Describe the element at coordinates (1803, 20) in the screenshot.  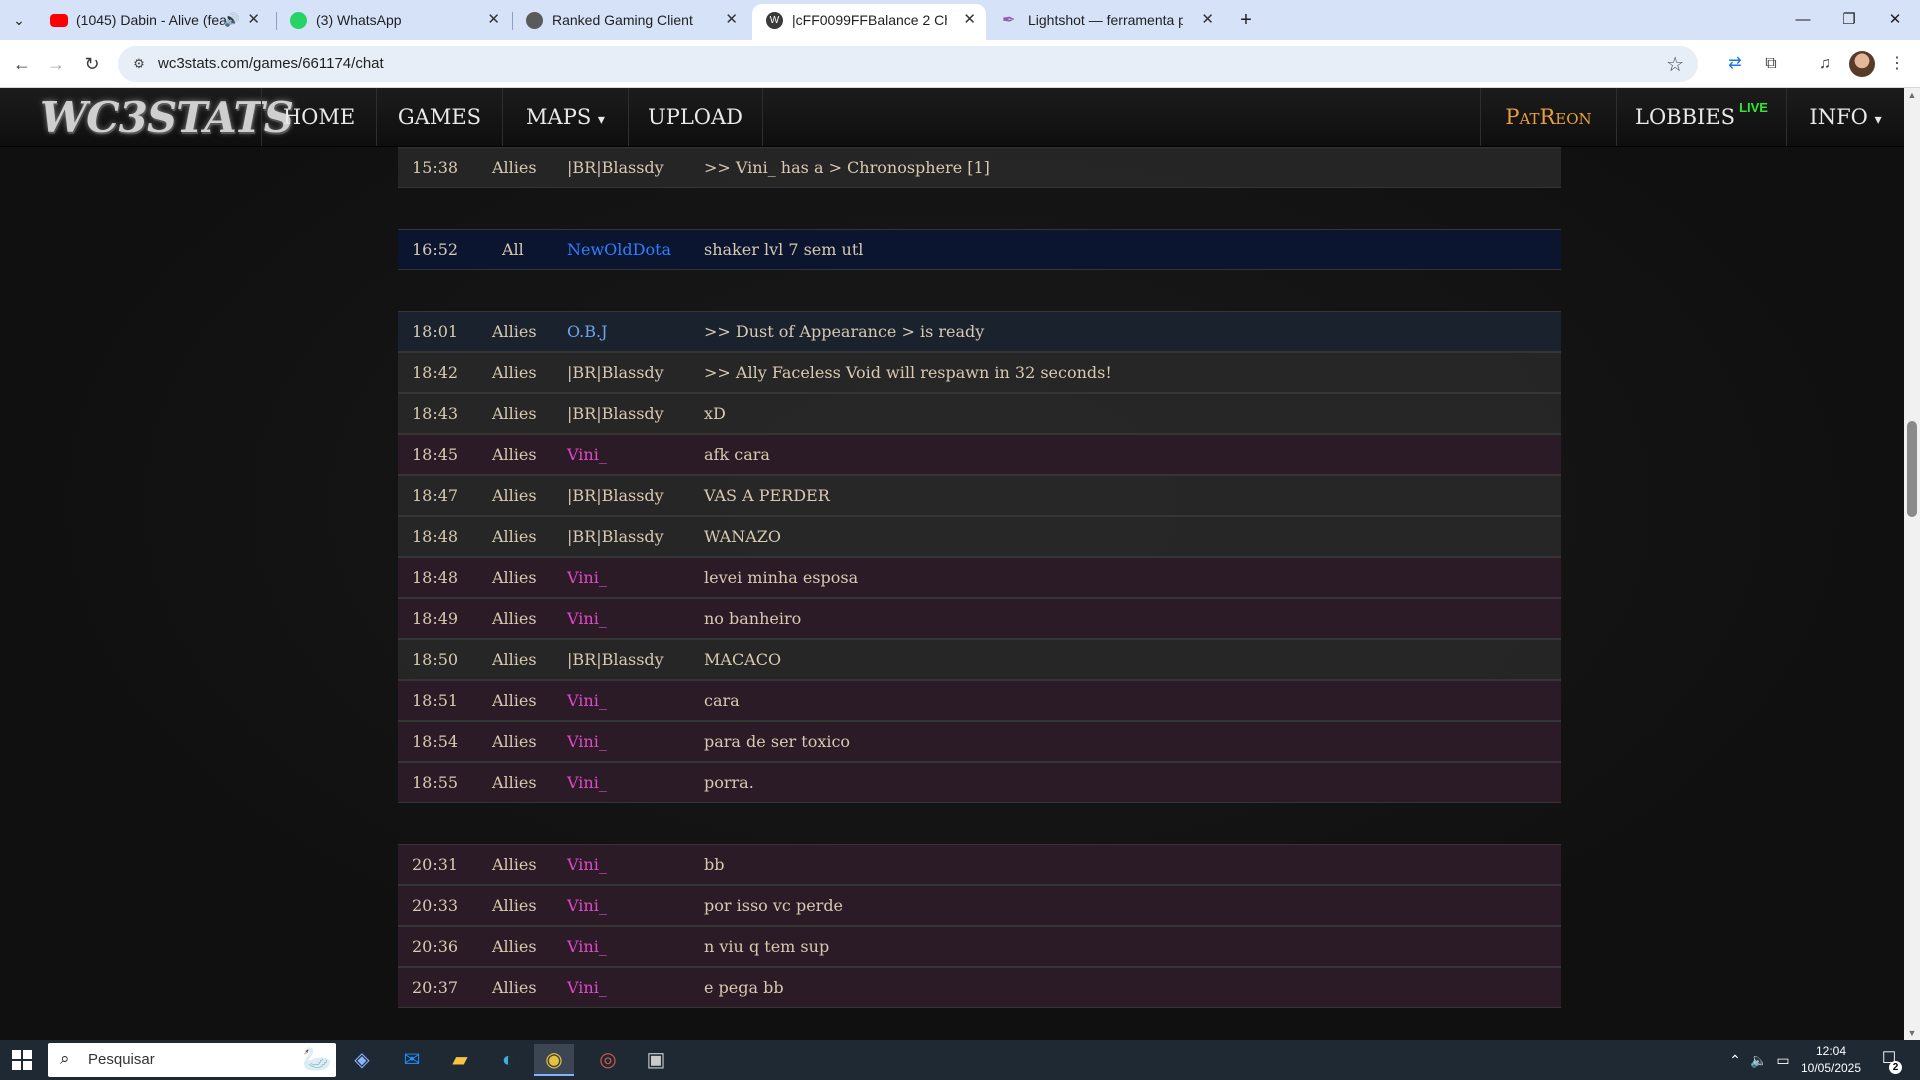
I see `minimize-icon: —` at that location.